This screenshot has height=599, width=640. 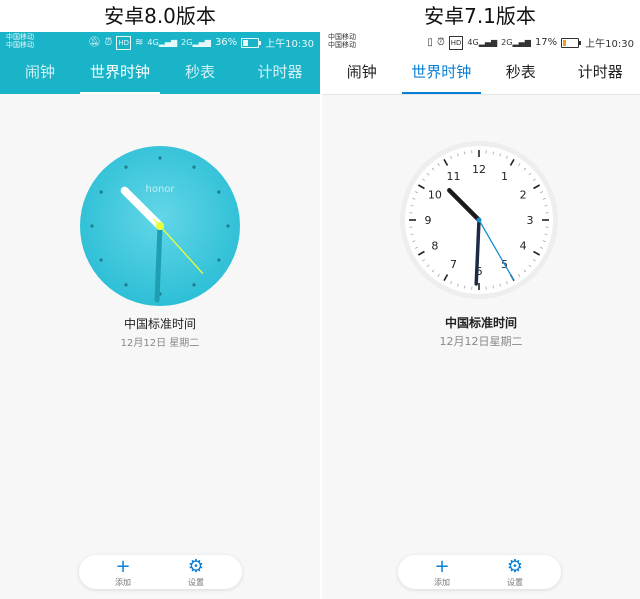 I want to click on analog-clock: honor, so click(x=160, y=226).